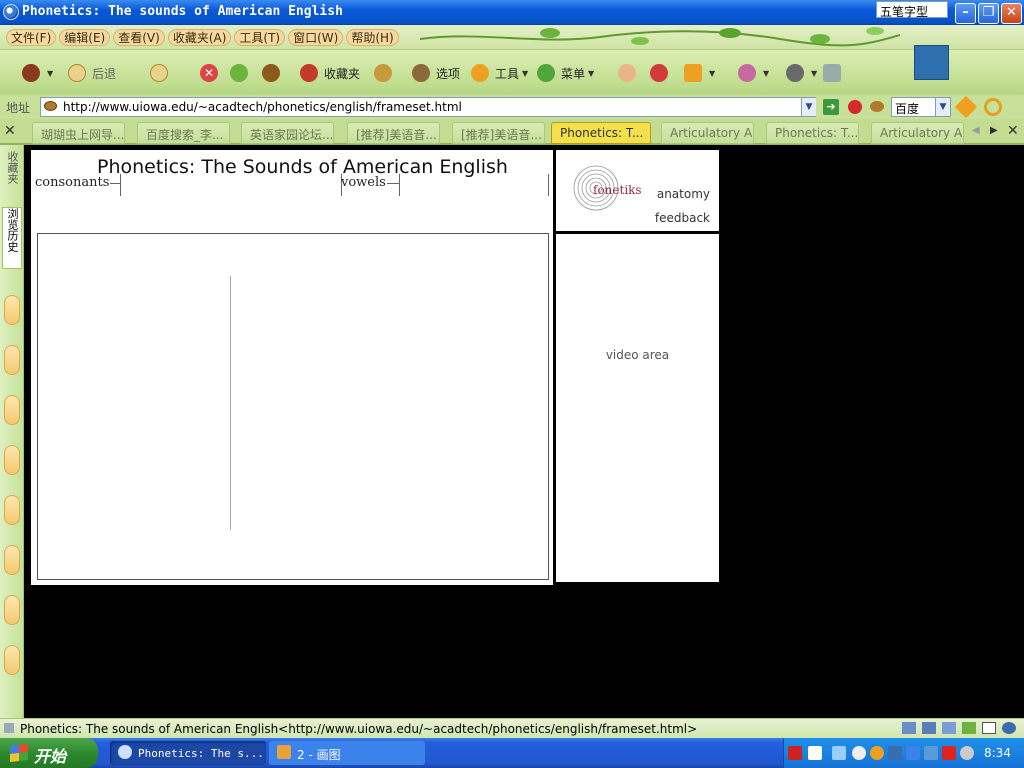 The width and height of the screenshot is (1024, 768). Describe the element at coordinates (72, 182) in the screenshot. I see `consonants-link: consonants` at that location.